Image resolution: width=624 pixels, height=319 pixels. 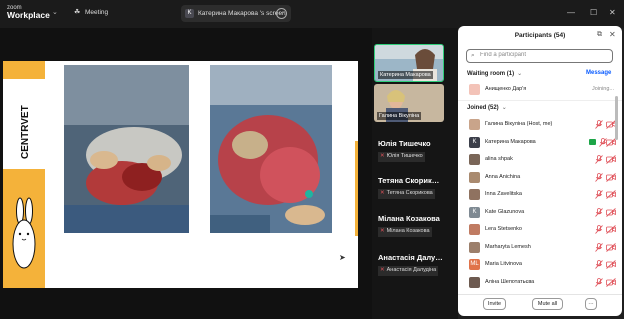 What do you see at coordinates (96, 12) in the screenshot?
I see `meeting-label: Meeting` at bounding box center [96, 12].